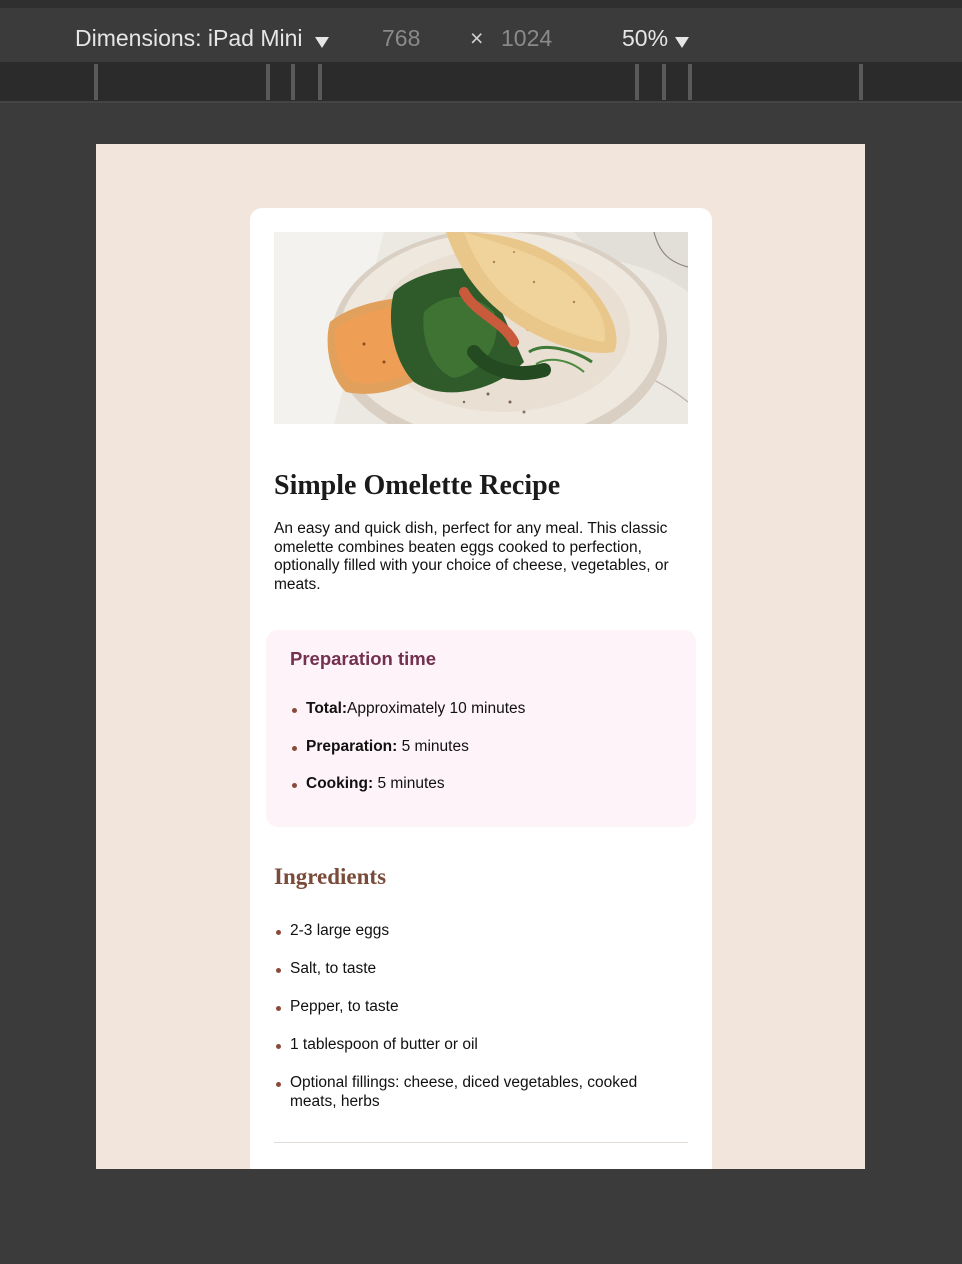 This screenshot has width=962, height=1264. I want to click on devtools-device-toolbar: Dimensions: iPad Mini 768 × 1024 50%, so click(481, 31).